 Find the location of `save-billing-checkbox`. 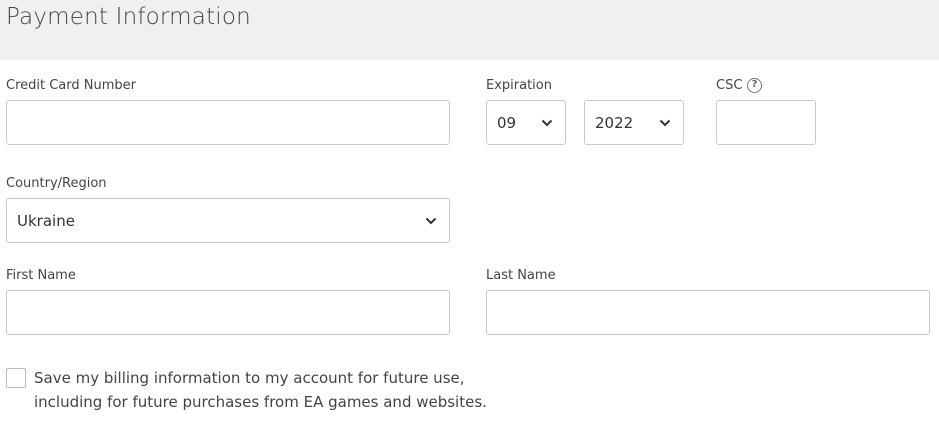

save-billing-checkbox is located at coordinates (16, 378).